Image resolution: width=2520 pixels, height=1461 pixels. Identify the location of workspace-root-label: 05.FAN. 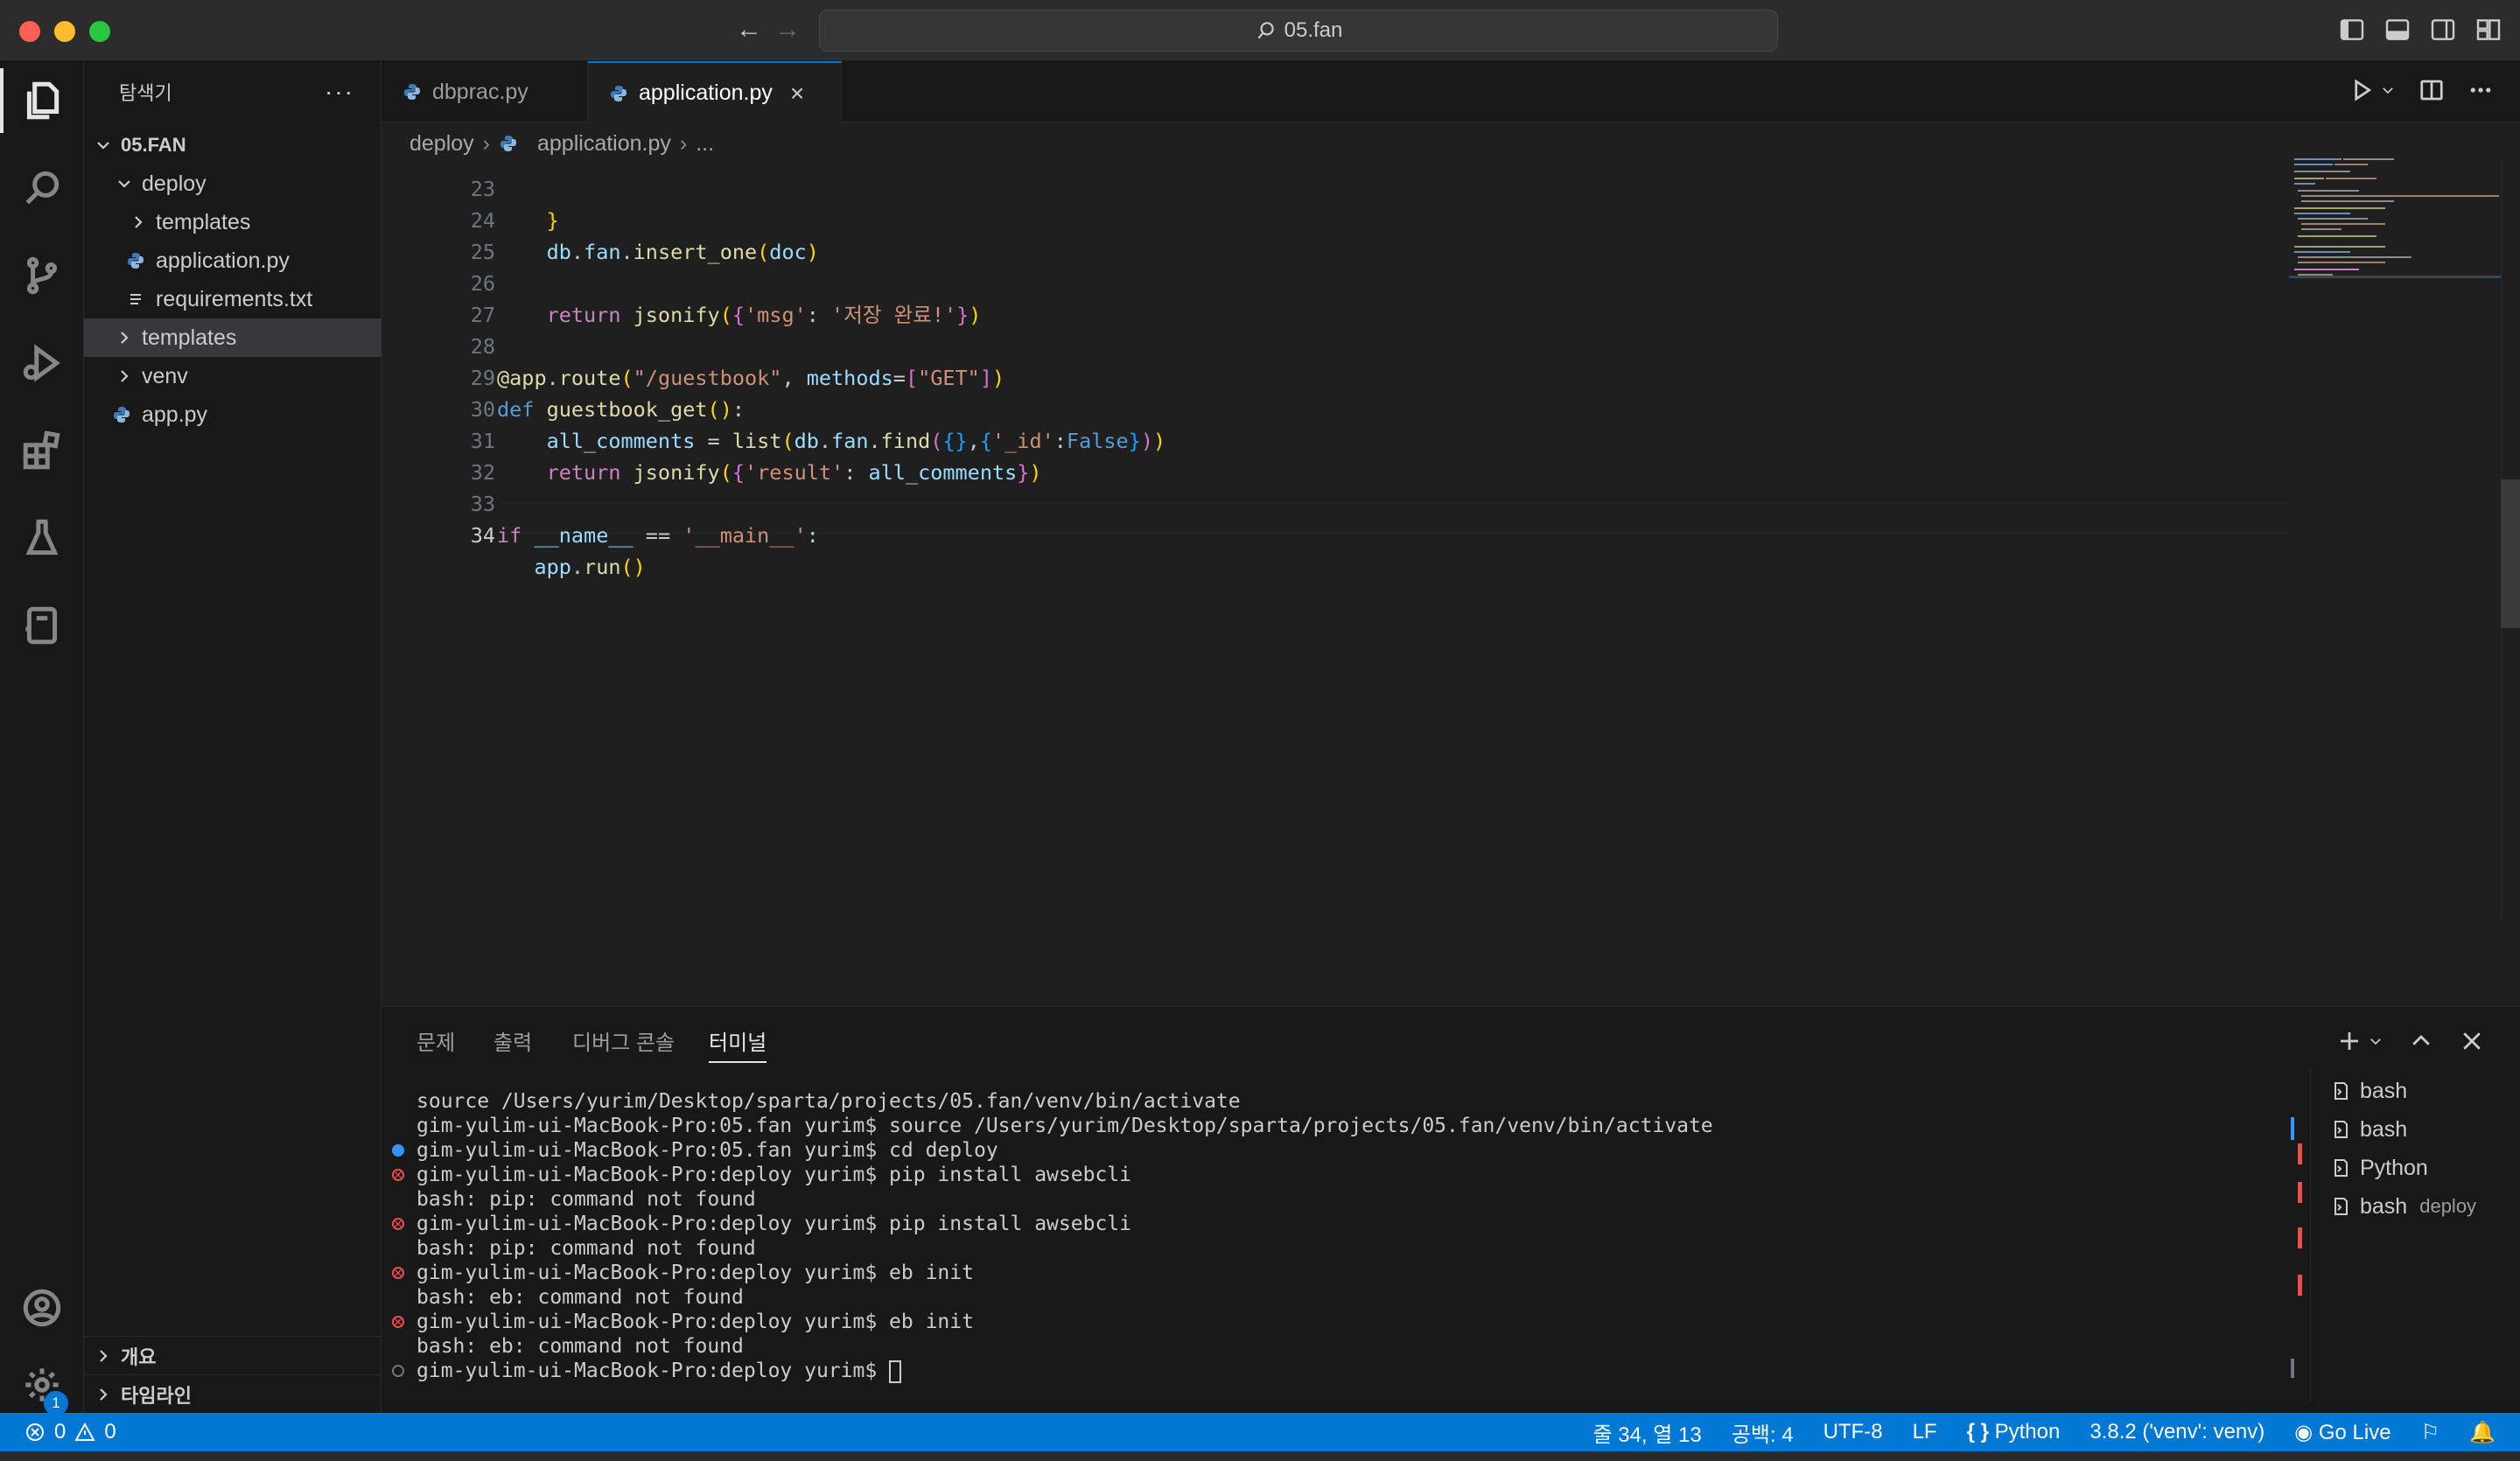
(153, 145).